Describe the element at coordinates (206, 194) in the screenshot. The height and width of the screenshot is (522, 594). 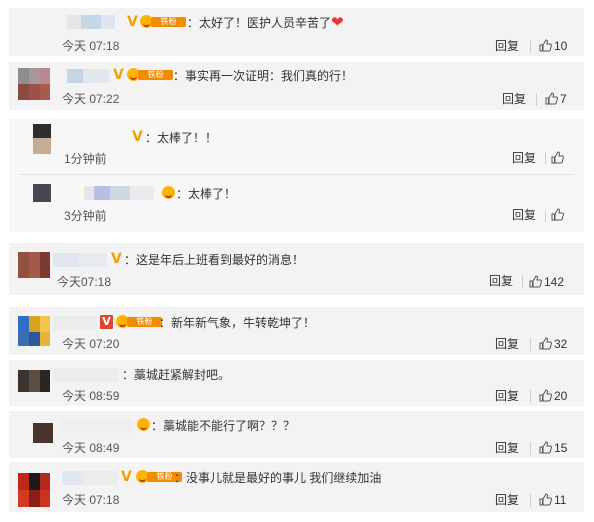
I see `comment-text: ：太棒了！` at that location.